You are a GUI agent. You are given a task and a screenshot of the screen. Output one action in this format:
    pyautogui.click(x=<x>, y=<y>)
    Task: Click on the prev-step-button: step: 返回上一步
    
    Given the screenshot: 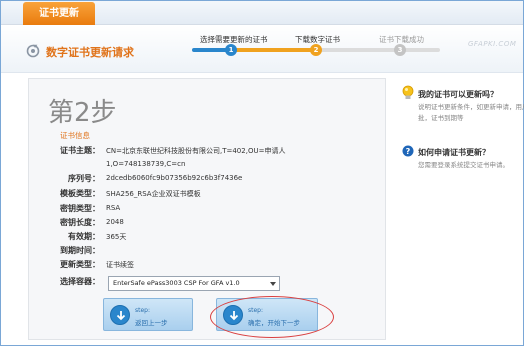 What is the action you would take?
    pyautogui.click(x=148, y=314)
    